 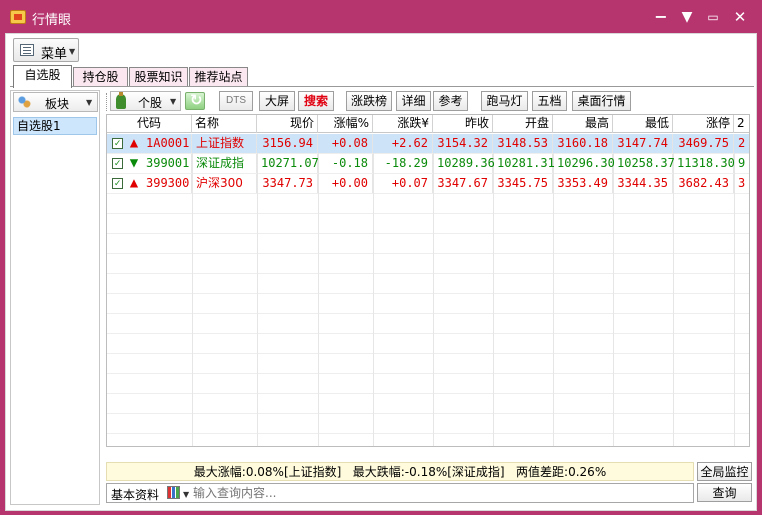 I want to click on sector-select: 板块 ▼, so click(x=55, y=102).